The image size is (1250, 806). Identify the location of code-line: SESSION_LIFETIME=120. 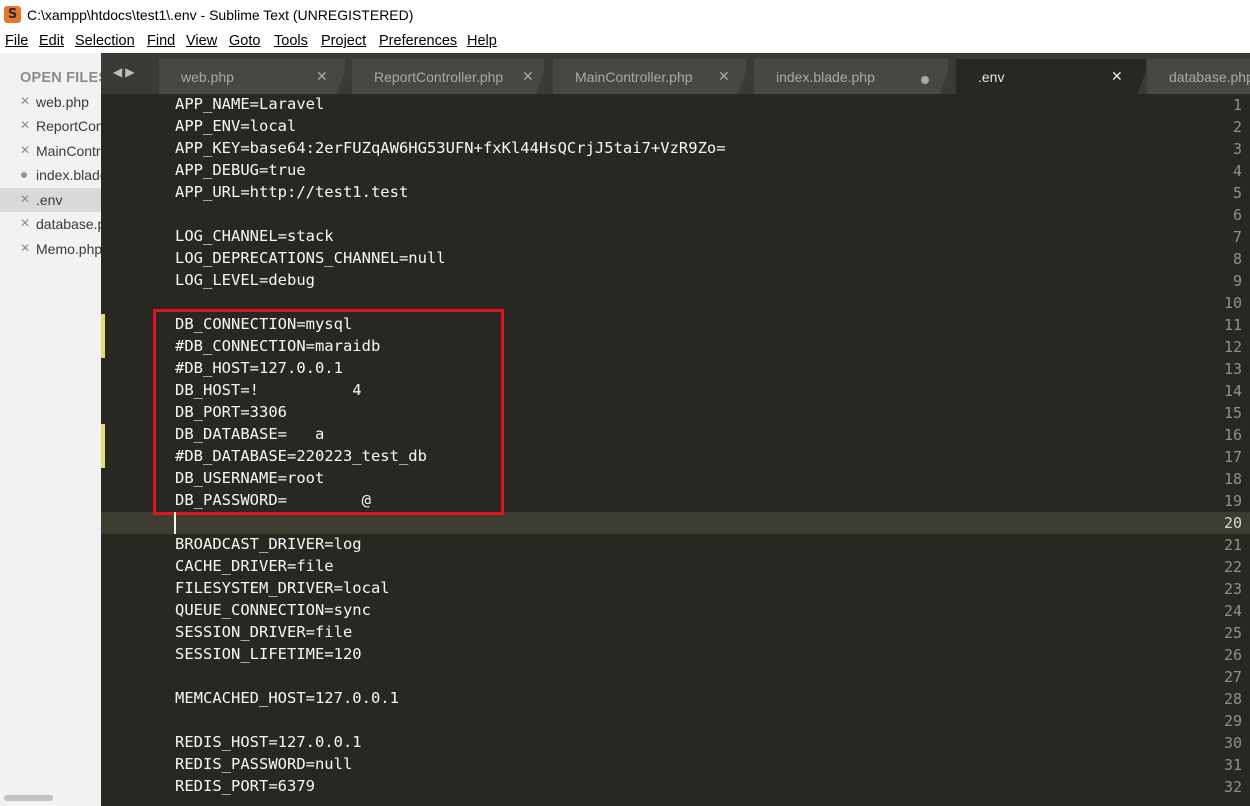
(268, 654).